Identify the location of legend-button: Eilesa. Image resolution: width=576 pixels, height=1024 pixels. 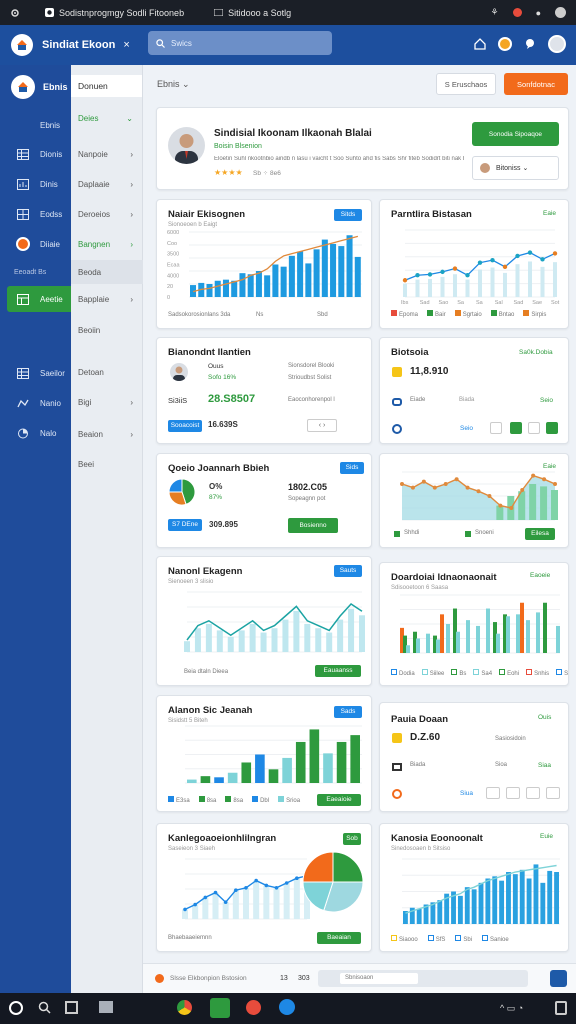
(540, 534).